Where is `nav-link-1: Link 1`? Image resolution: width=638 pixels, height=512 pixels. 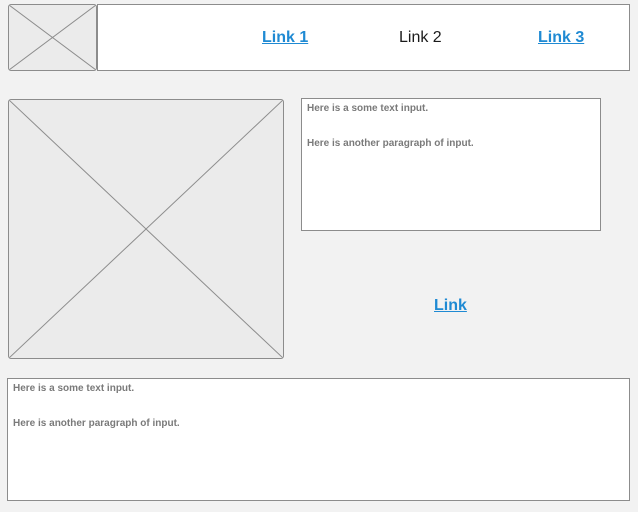 nav-link-1: Link 1 is located at coordinates (285, 38).